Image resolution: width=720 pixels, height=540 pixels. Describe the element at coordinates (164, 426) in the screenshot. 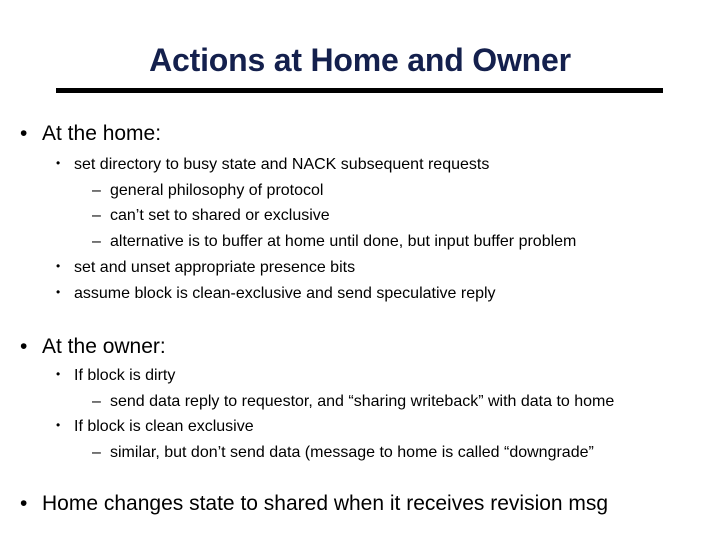

I see `list-item-text: If block is clean exclusive` at that location.